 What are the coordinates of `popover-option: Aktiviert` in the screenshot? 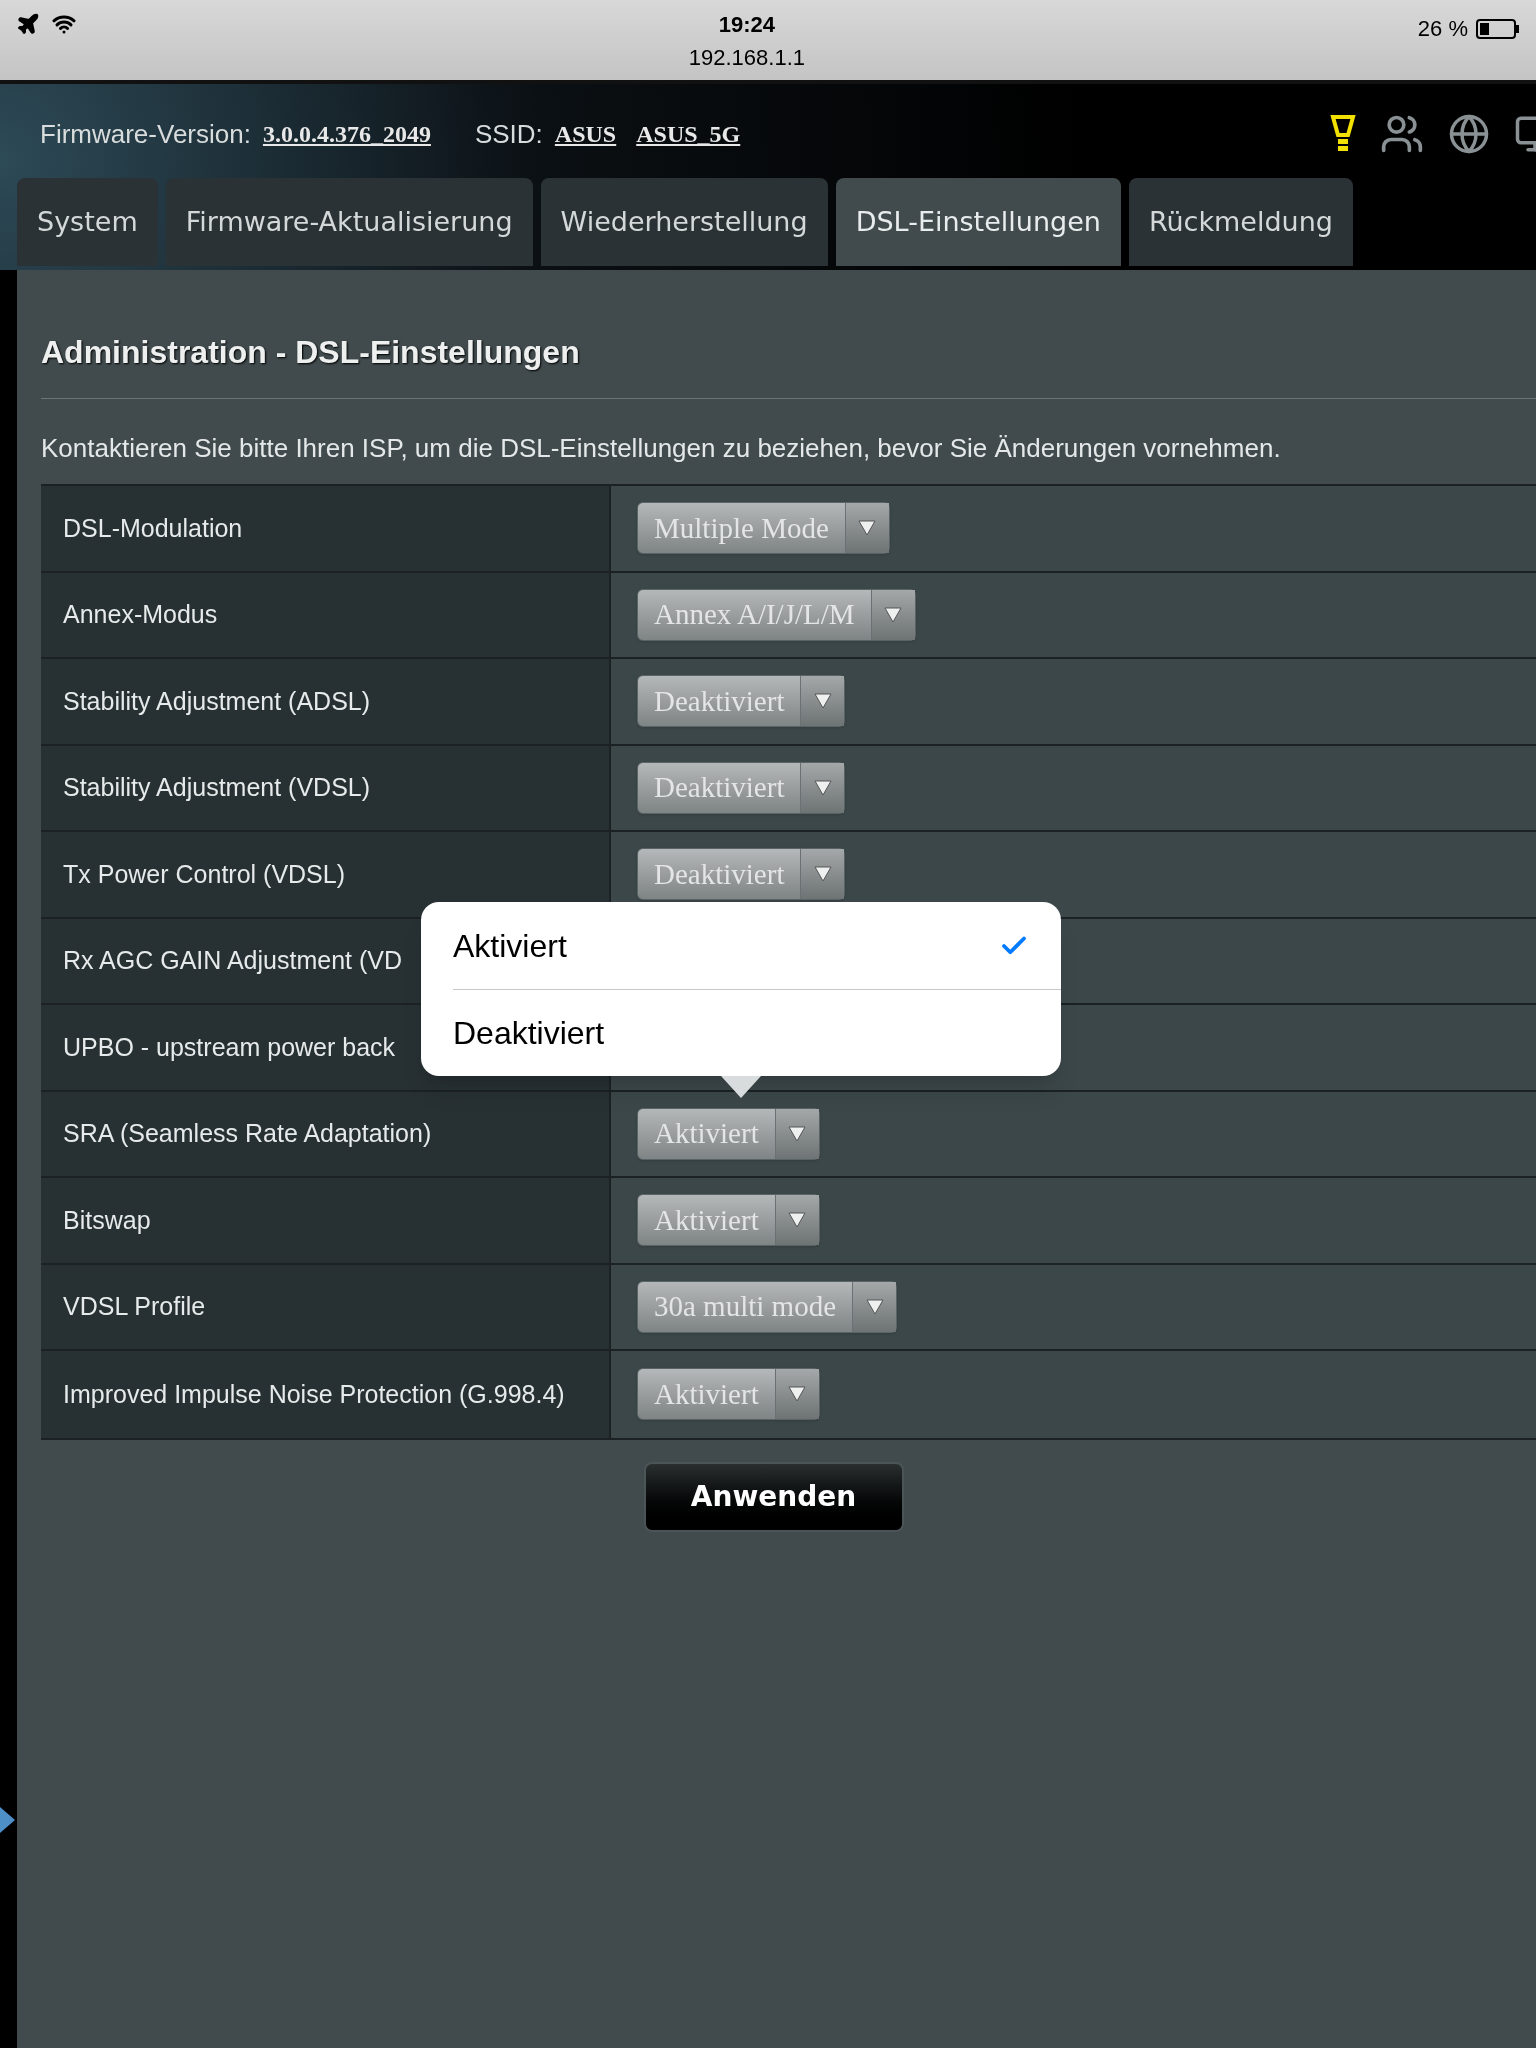 It's located at (757, 945).